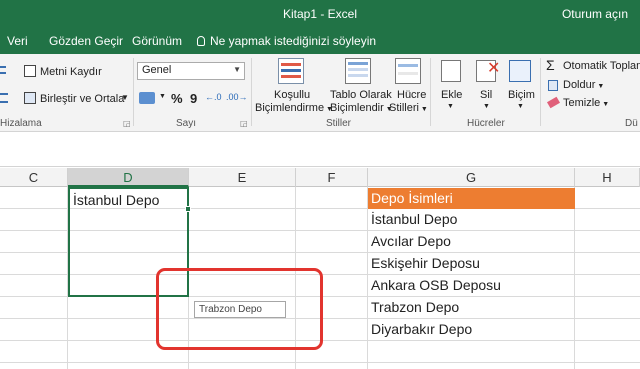 The width and height of the screenshot is (640, 369). What do you see at coordinates (237, 69) in the screenshot?
I see `chevron-down-icon: ▼` at bounding box center [237, 69].